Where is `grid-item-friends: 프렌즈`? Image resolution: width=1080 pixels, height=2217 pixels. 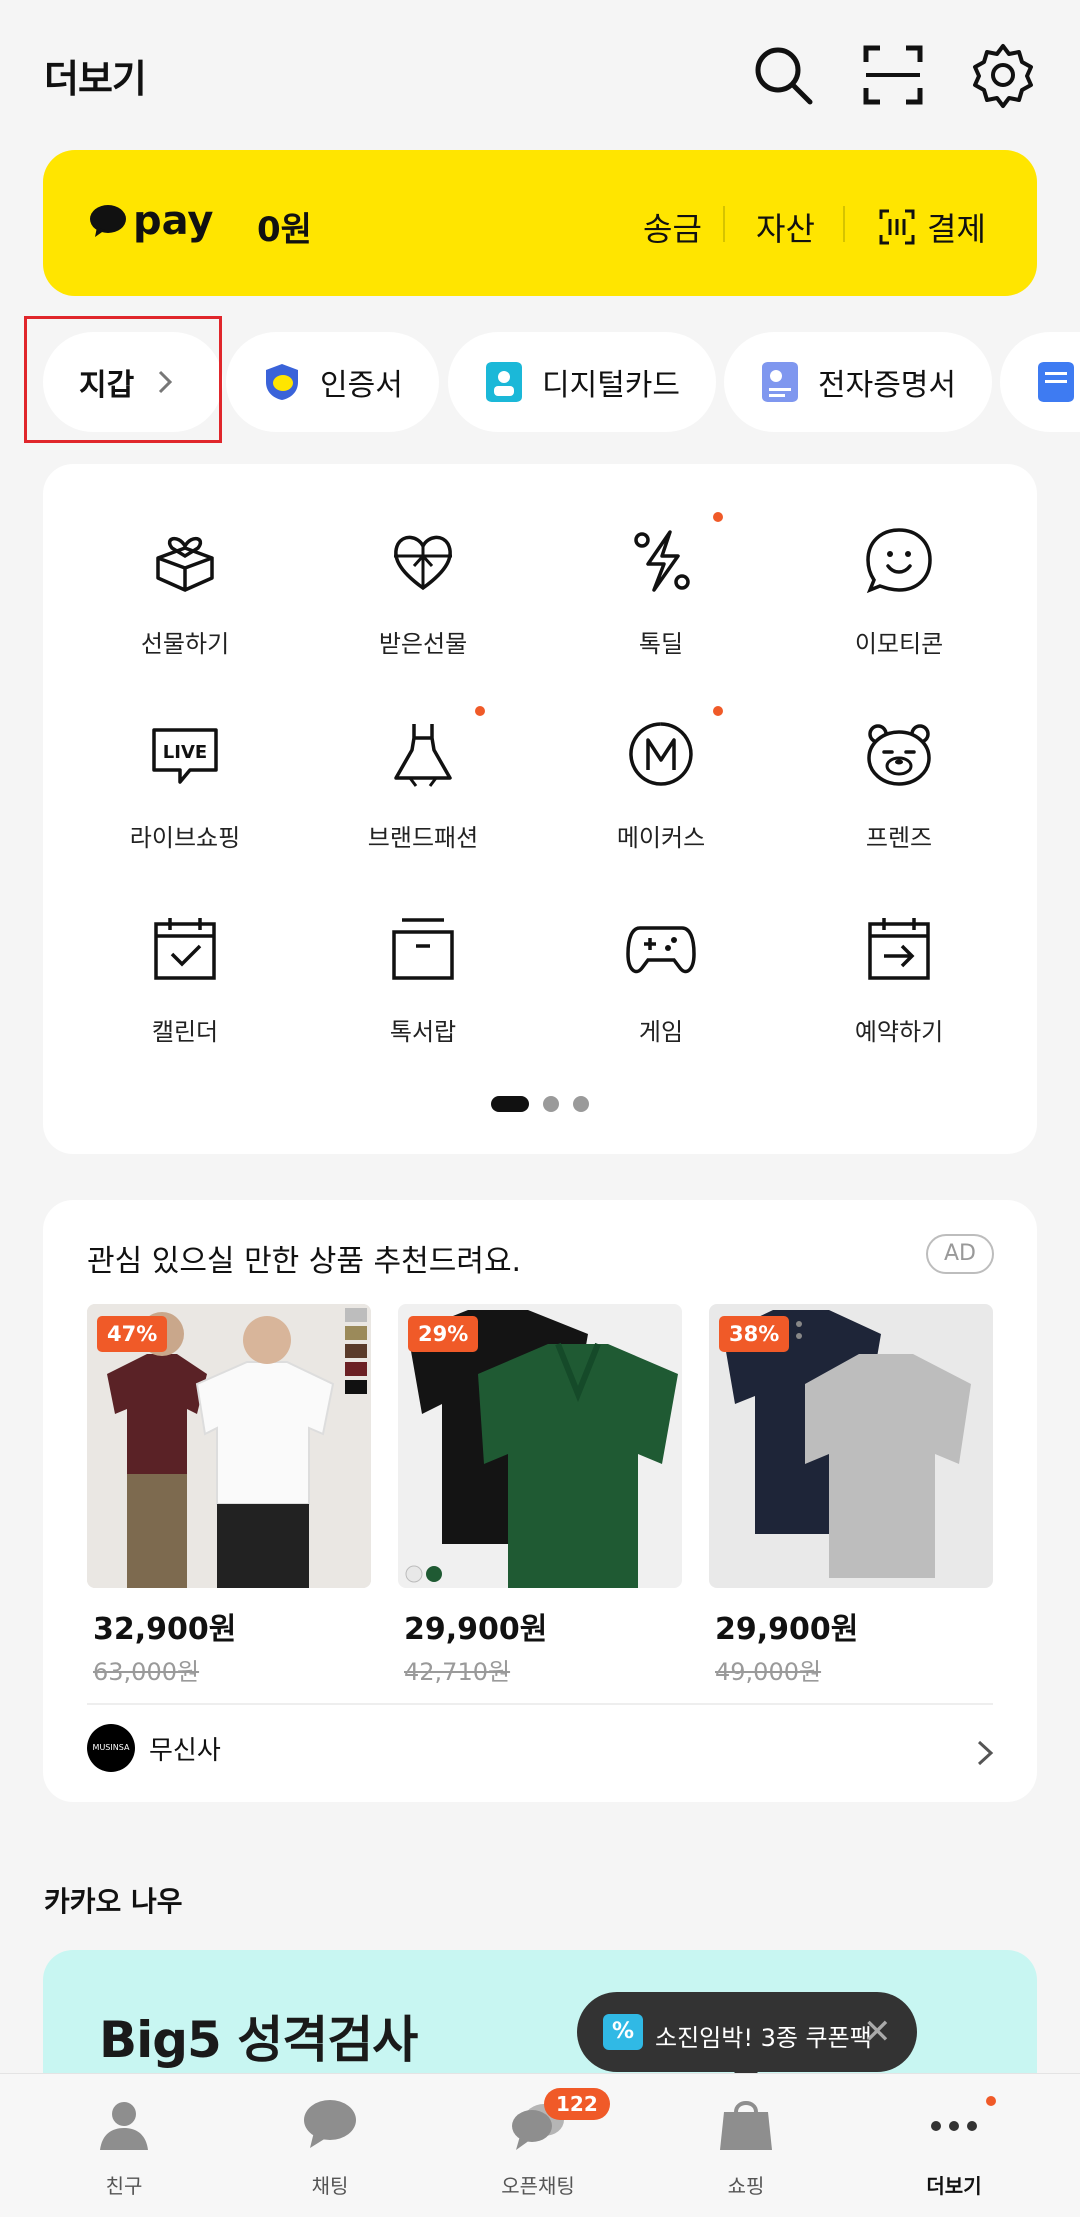
grid-item-friends: 프렌즈 is located at coordinates (899, 805).